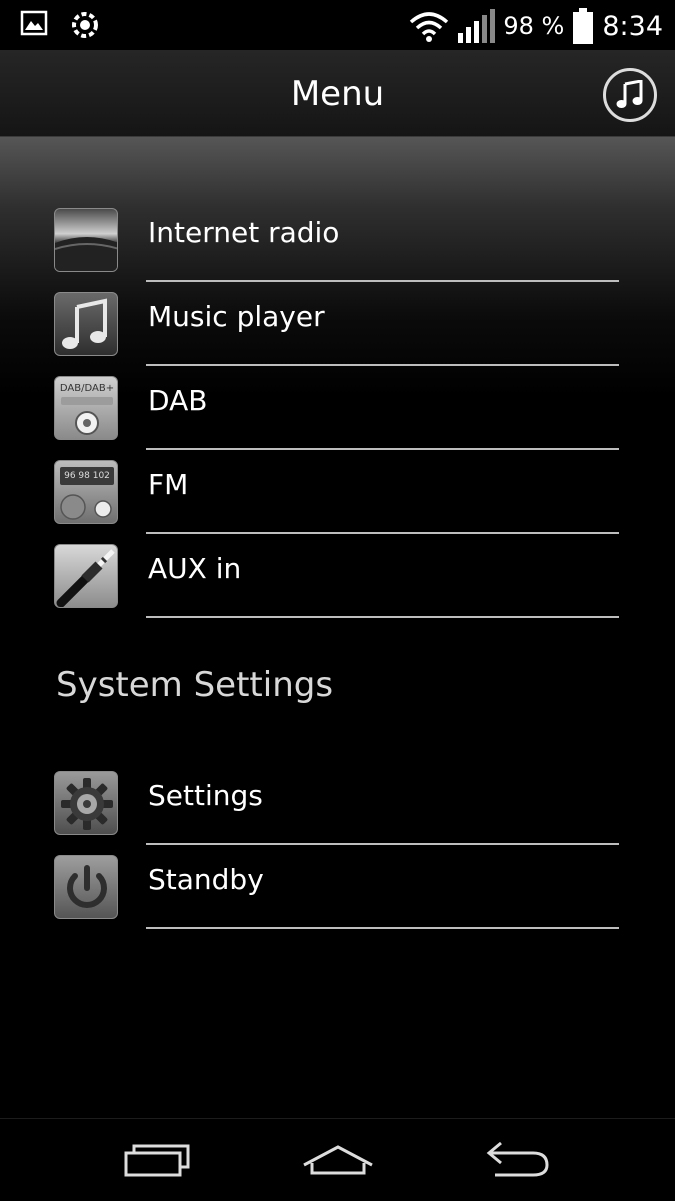  What do you see at coordinates (429, 27) in the screenshot?
I see `wifi-icon` at bounding box center [429, 27].